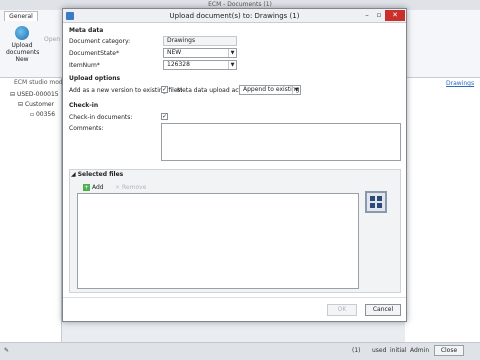  What do you see at coordinates (420, 350) in the screenshot?
I see `status-admin: Admin` at bounding box center [420, 350].